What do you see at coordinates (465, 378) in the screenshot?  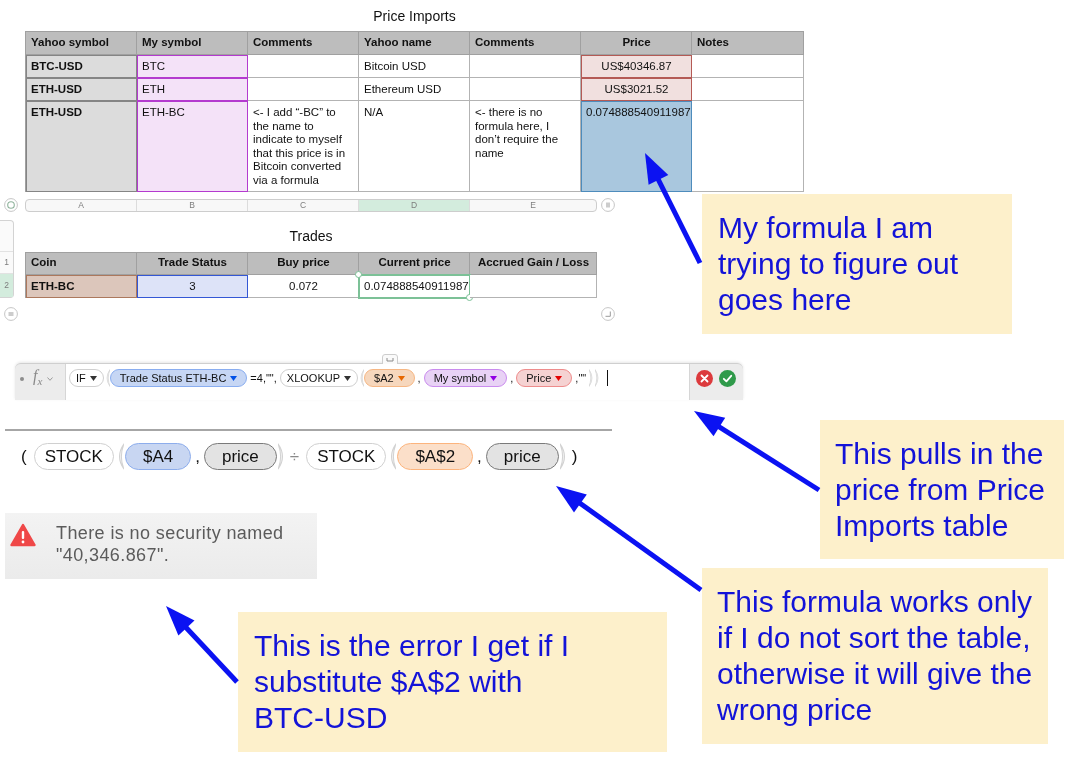 I see `reference-token: My symbol` at bounding box center [465, 378].